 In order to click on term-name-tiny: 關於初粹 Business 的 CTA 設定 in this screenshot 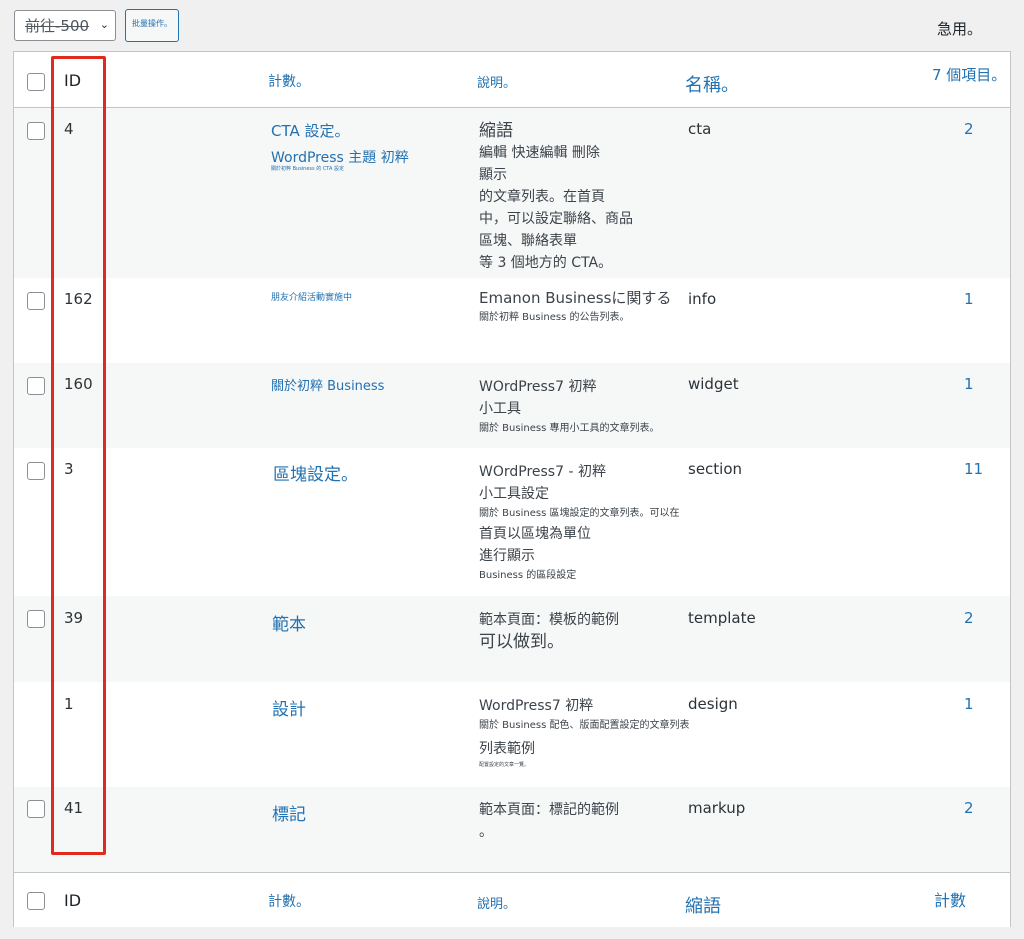, I will do `click(307, 169)`.